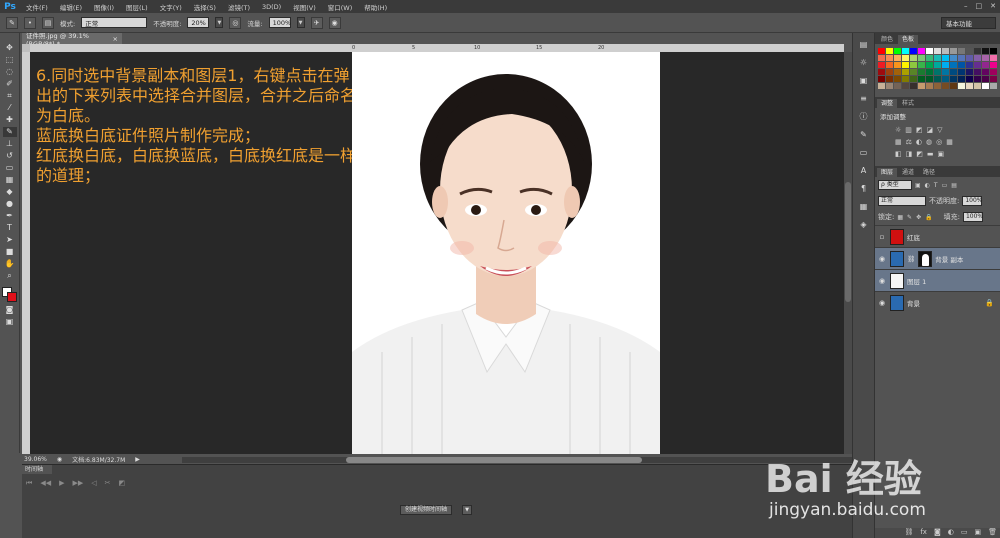  I want to click on crop-tool-icon: ⌗, so click(10, 96).